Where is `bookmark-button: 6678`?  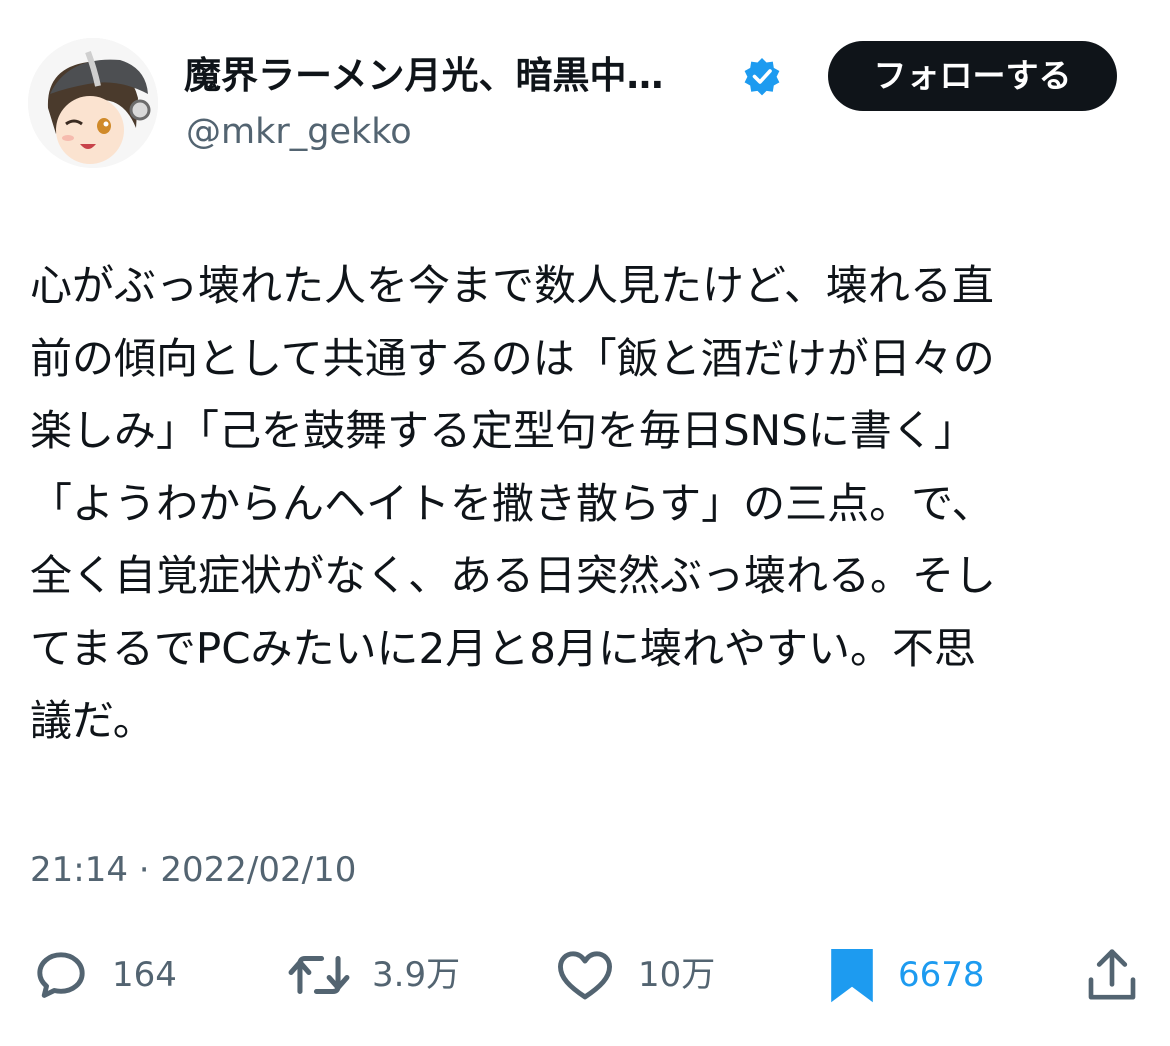
bookmark-button: 6678 is located at coordinates (905, 975).